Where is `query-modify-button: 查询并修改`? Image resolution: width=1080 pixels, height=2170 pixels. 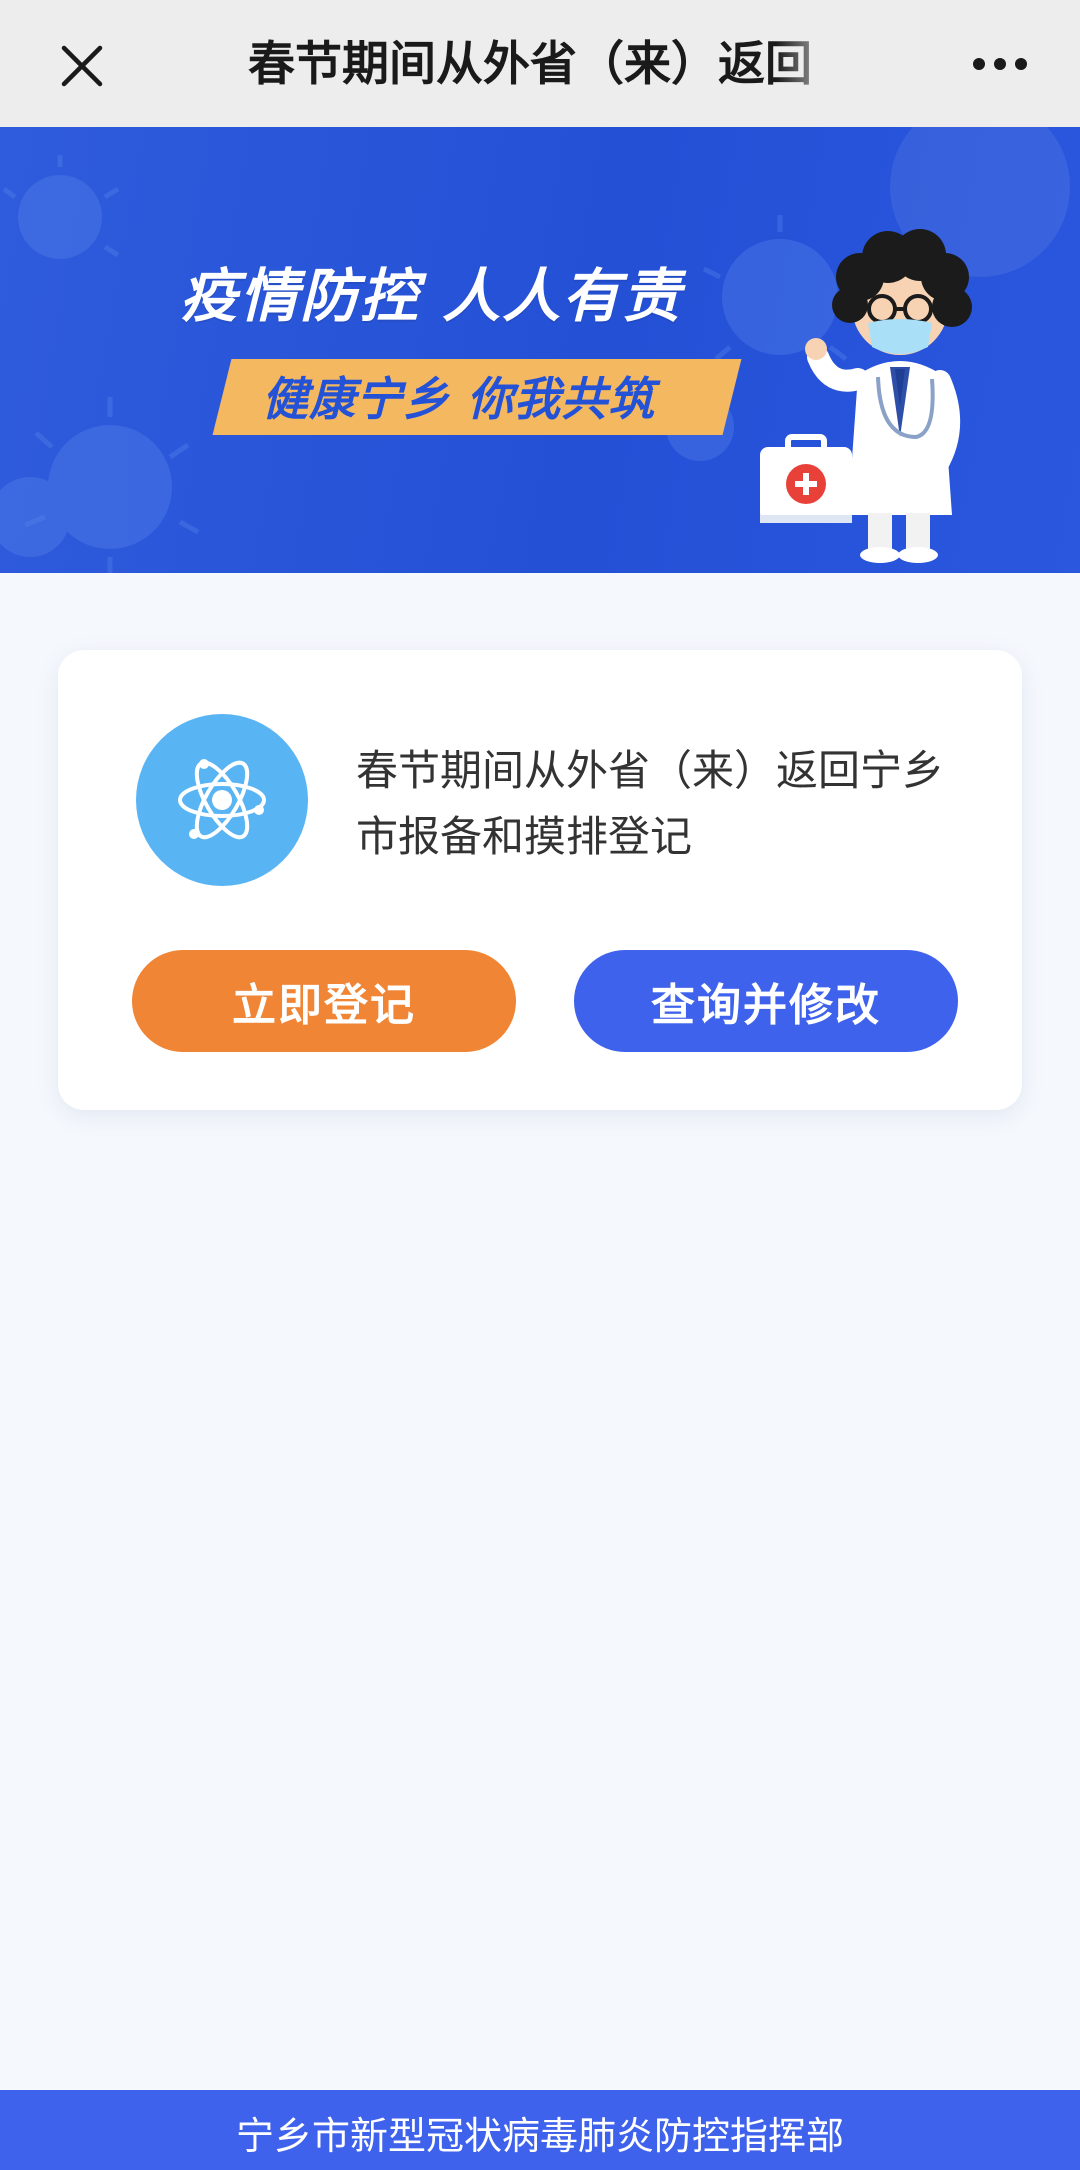
query-modify-button: 查询并修改 is located at coordinates (766, 1001).